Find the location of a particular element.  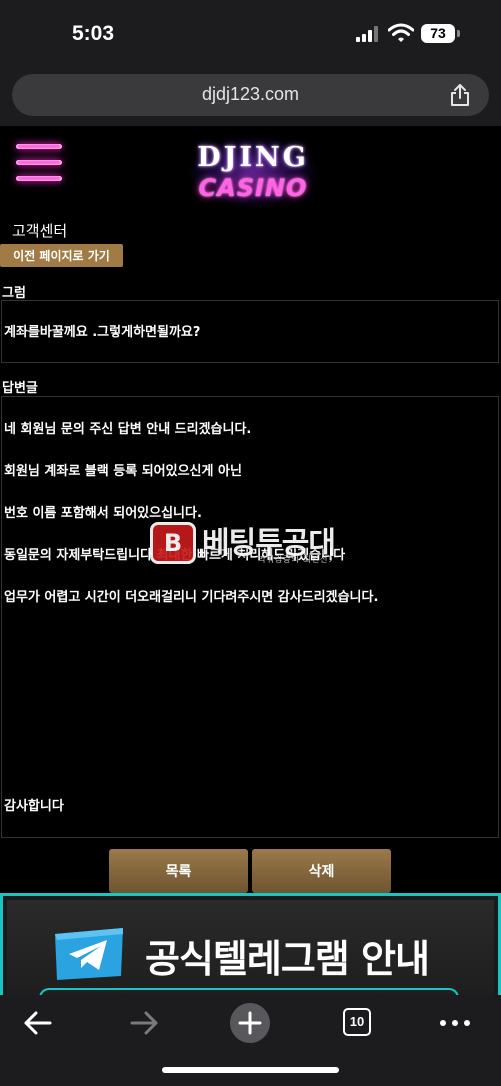

browser-top-bar: djdj123.com is located at coordinates (250, 95).